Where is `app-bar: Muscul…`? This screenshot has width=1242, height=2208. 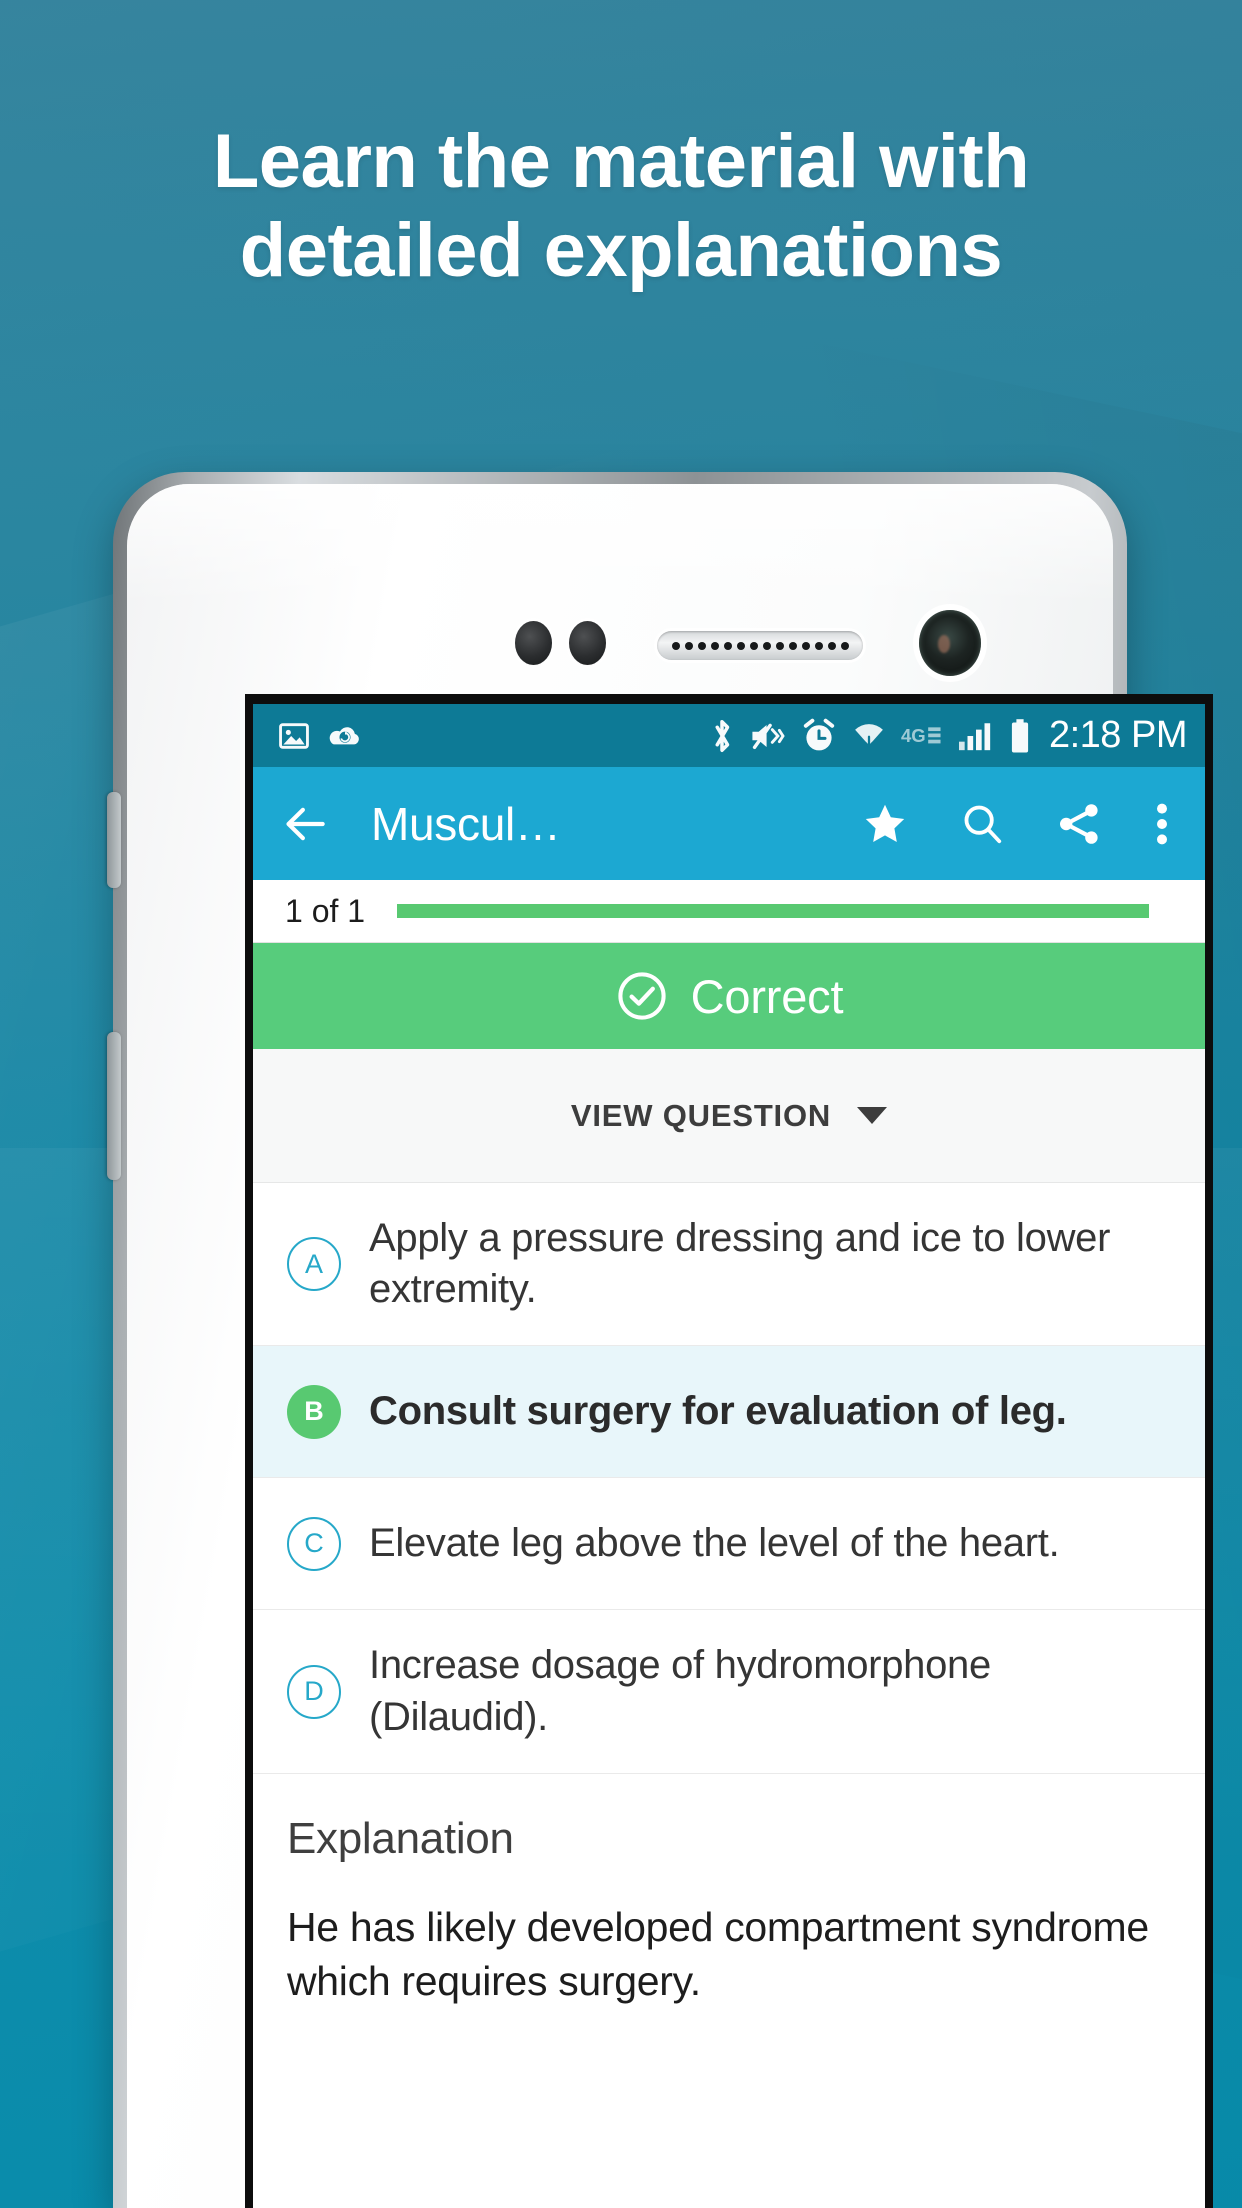 app-bar: Muscul… is located at coordinates (729, 823).